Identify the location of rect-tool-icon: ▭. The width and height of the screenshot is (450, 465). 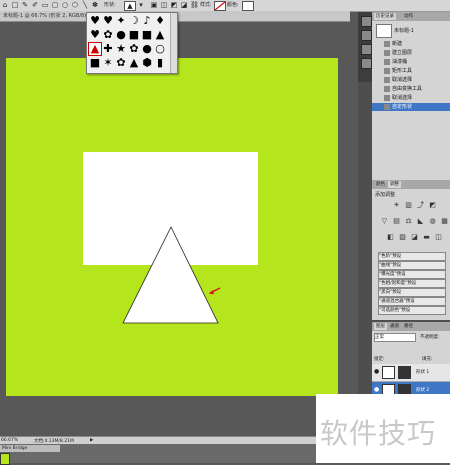
(45, 5).